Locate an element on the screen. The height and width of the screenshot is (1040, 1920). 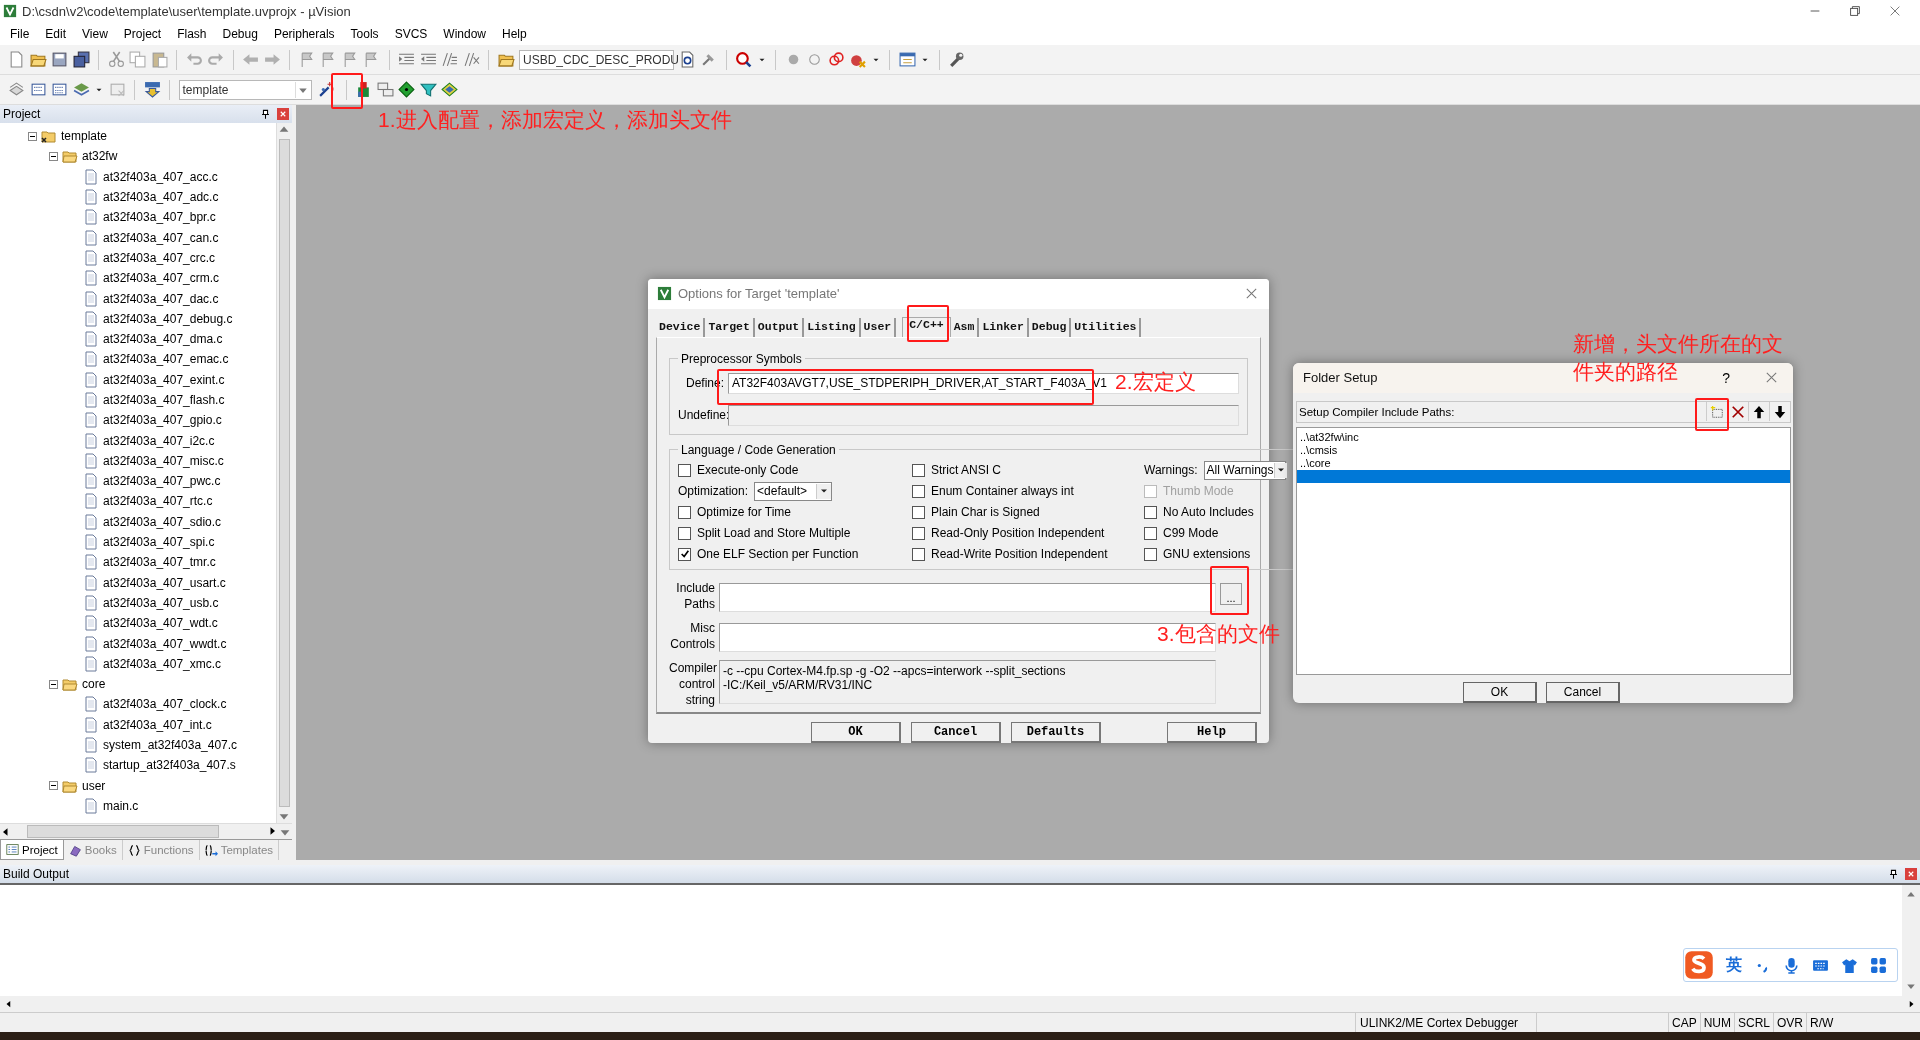
cut-icon is located at coordinates (116, 59).